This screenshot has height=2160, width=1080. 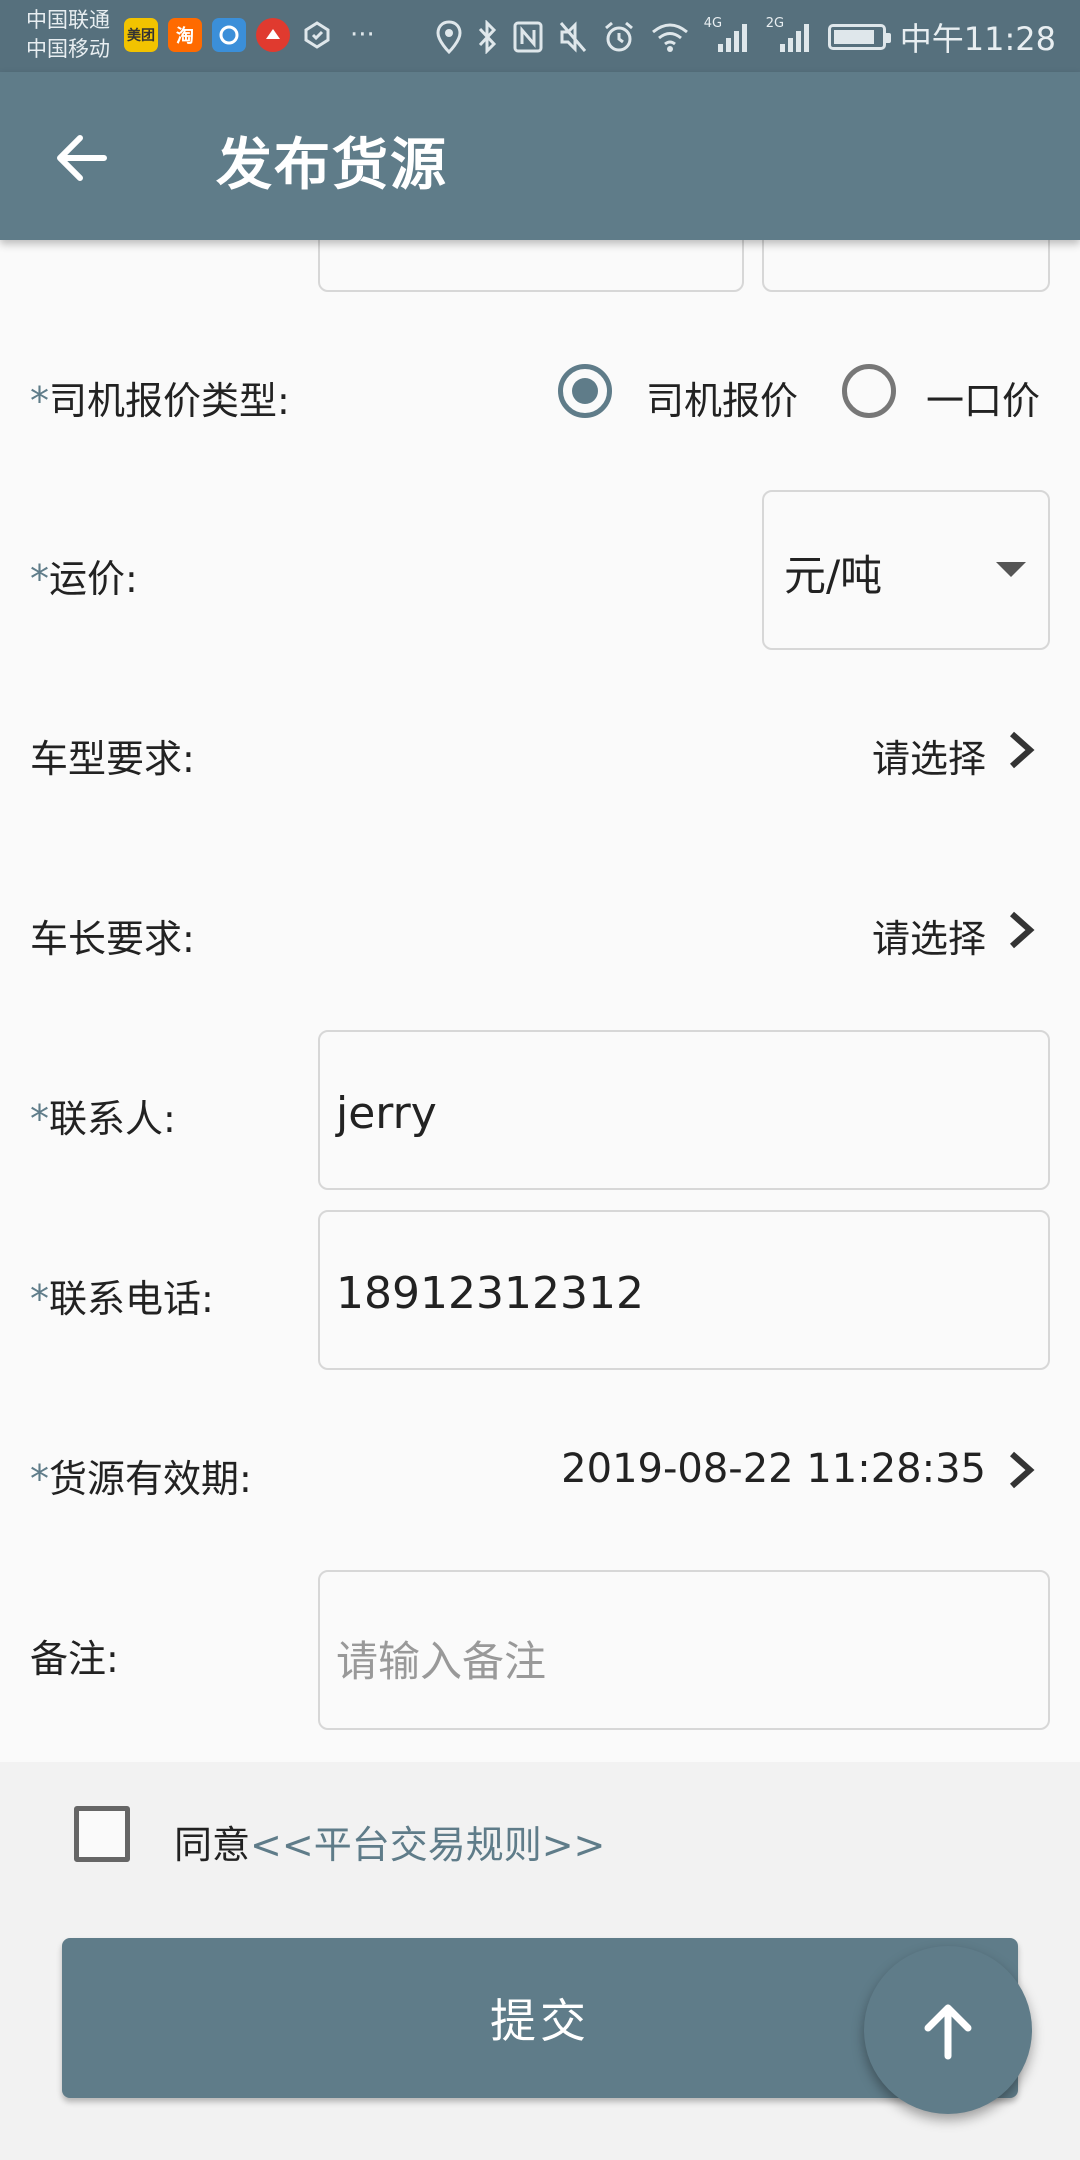 What do you see at coordinates (74, 1659) in the screenshot?
I see `remark-label: 备注:` at bounding box center [74, 1659].